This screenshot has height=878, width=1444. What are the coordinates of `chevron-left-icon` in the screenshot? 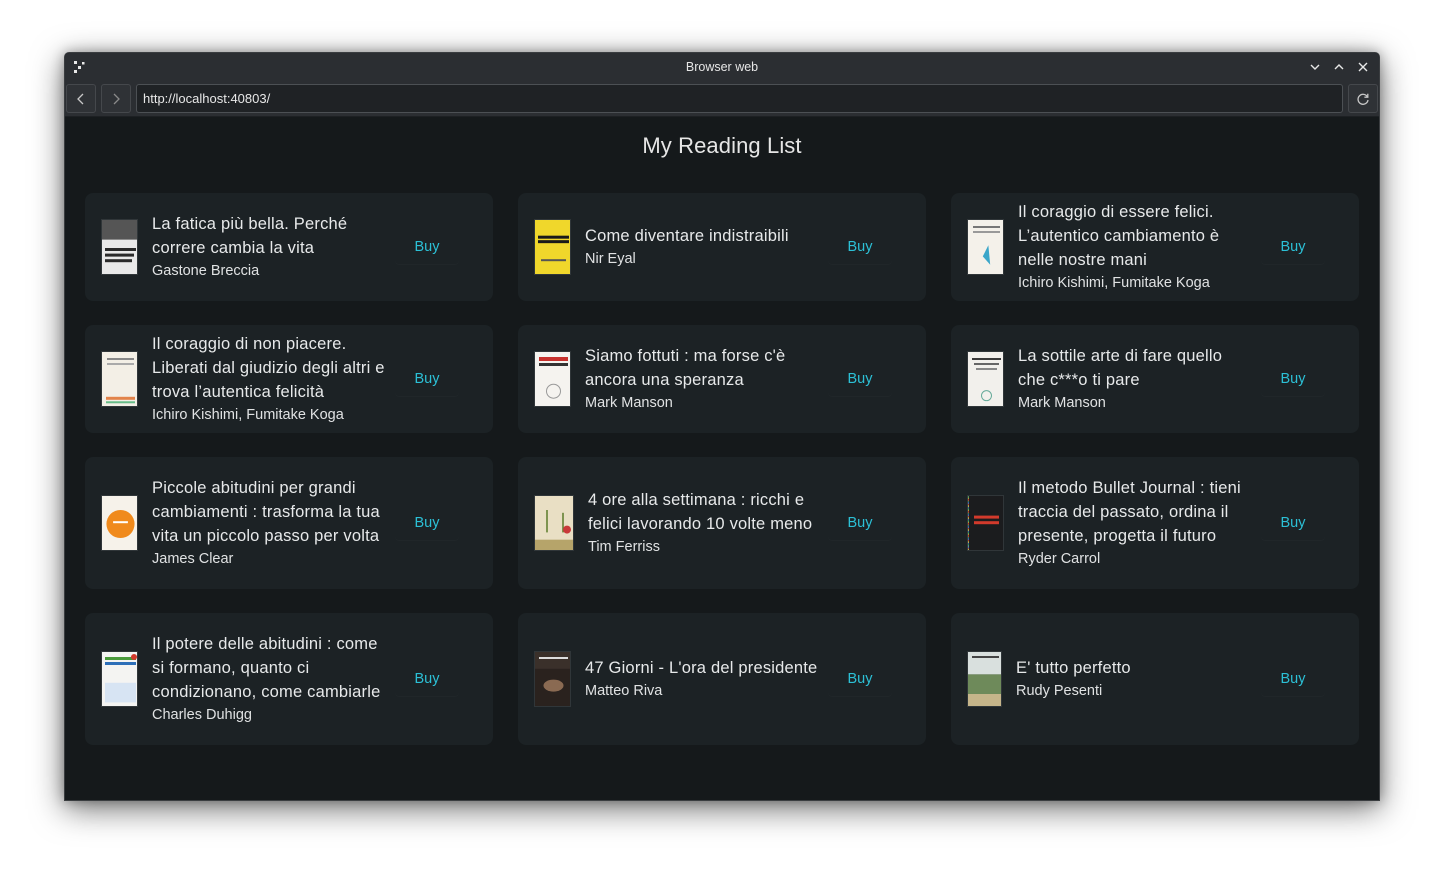 It's located at (80, 98).